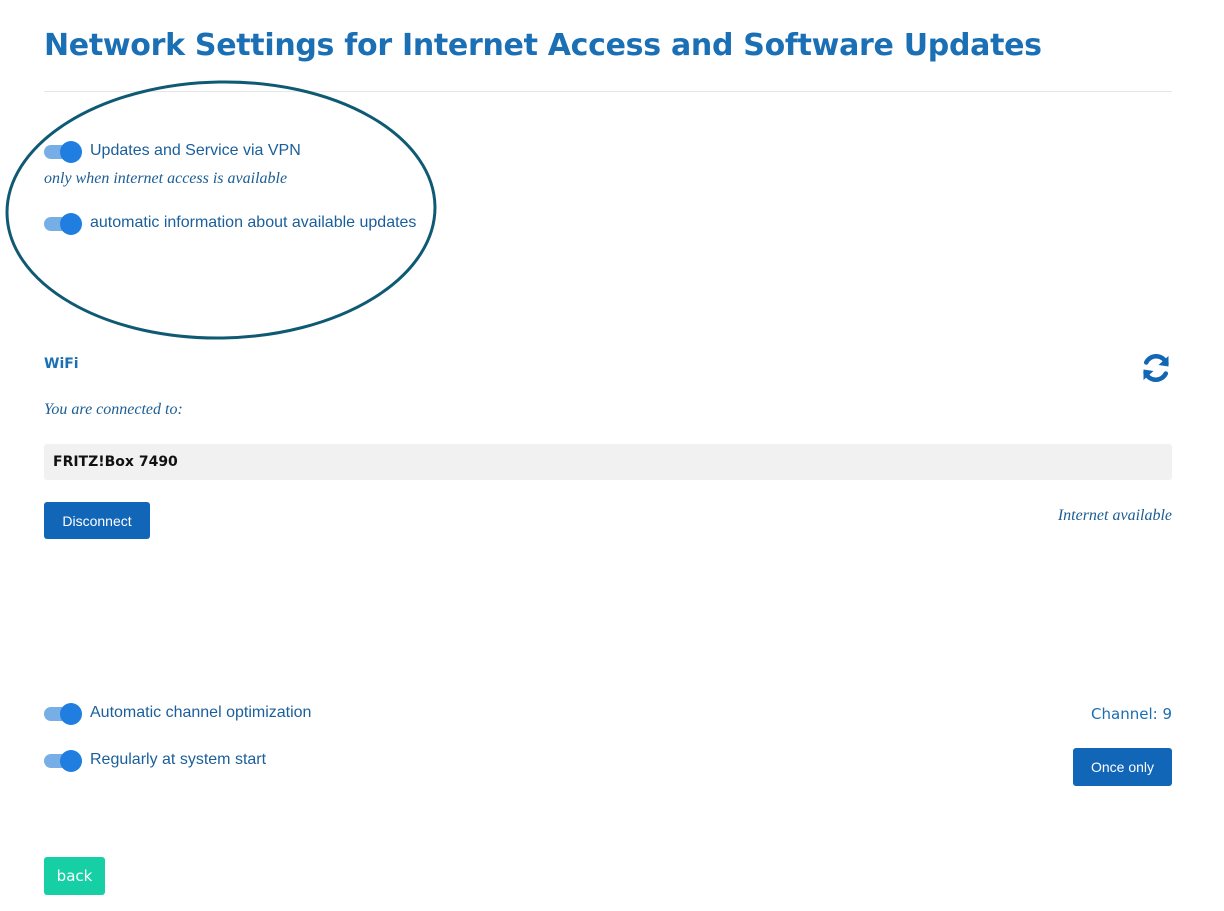  Describe the element at coordinates (608, 462) in the screenshot. I see `connected-network-name: FRITZ!Box 7490` at that location.